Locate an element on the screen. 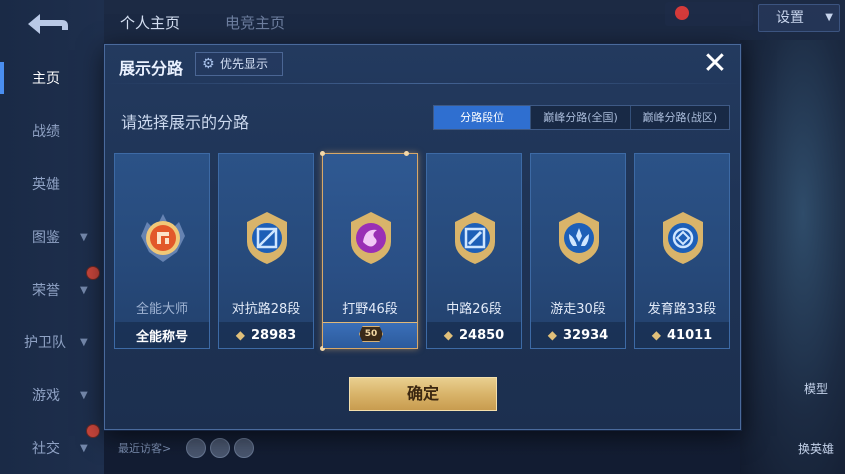 Image resolution: width=845 pixels, height=474 pixels. hero-model-scene is located at coordinates (792, 257).